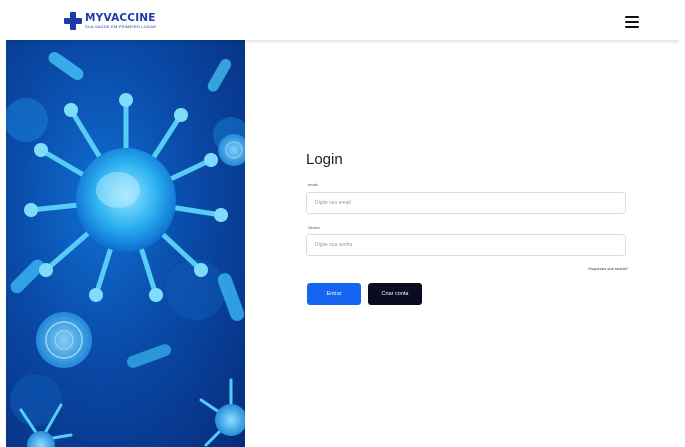  I want to click on create-account-button: Criar conta, so click(395, 294).